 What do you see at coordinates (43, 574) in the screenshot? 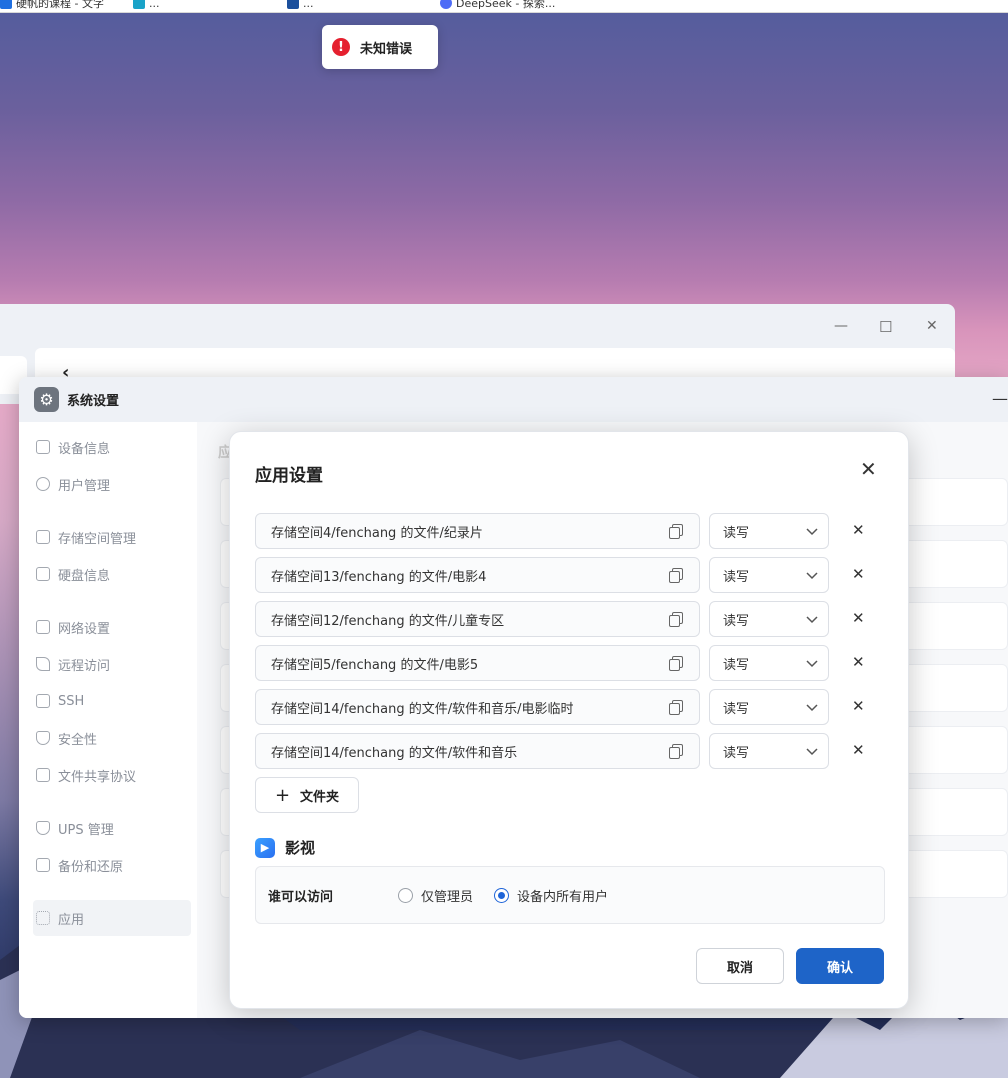
I see `disk-icon` at bounding box center [43, 574].